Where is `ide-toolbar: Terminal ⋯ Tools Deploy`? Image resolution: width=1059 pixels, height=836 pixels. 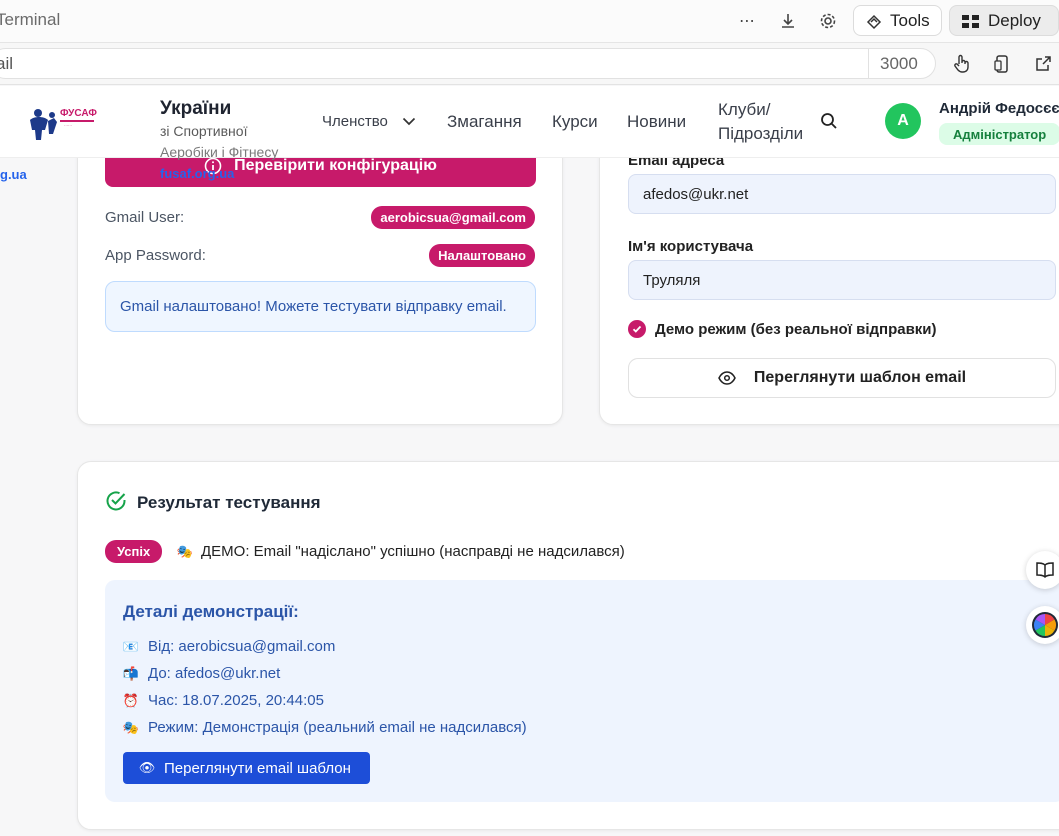 ide-toolbar: Terminal ⋯ Tools Deploy is located at coordinates (529, 21).